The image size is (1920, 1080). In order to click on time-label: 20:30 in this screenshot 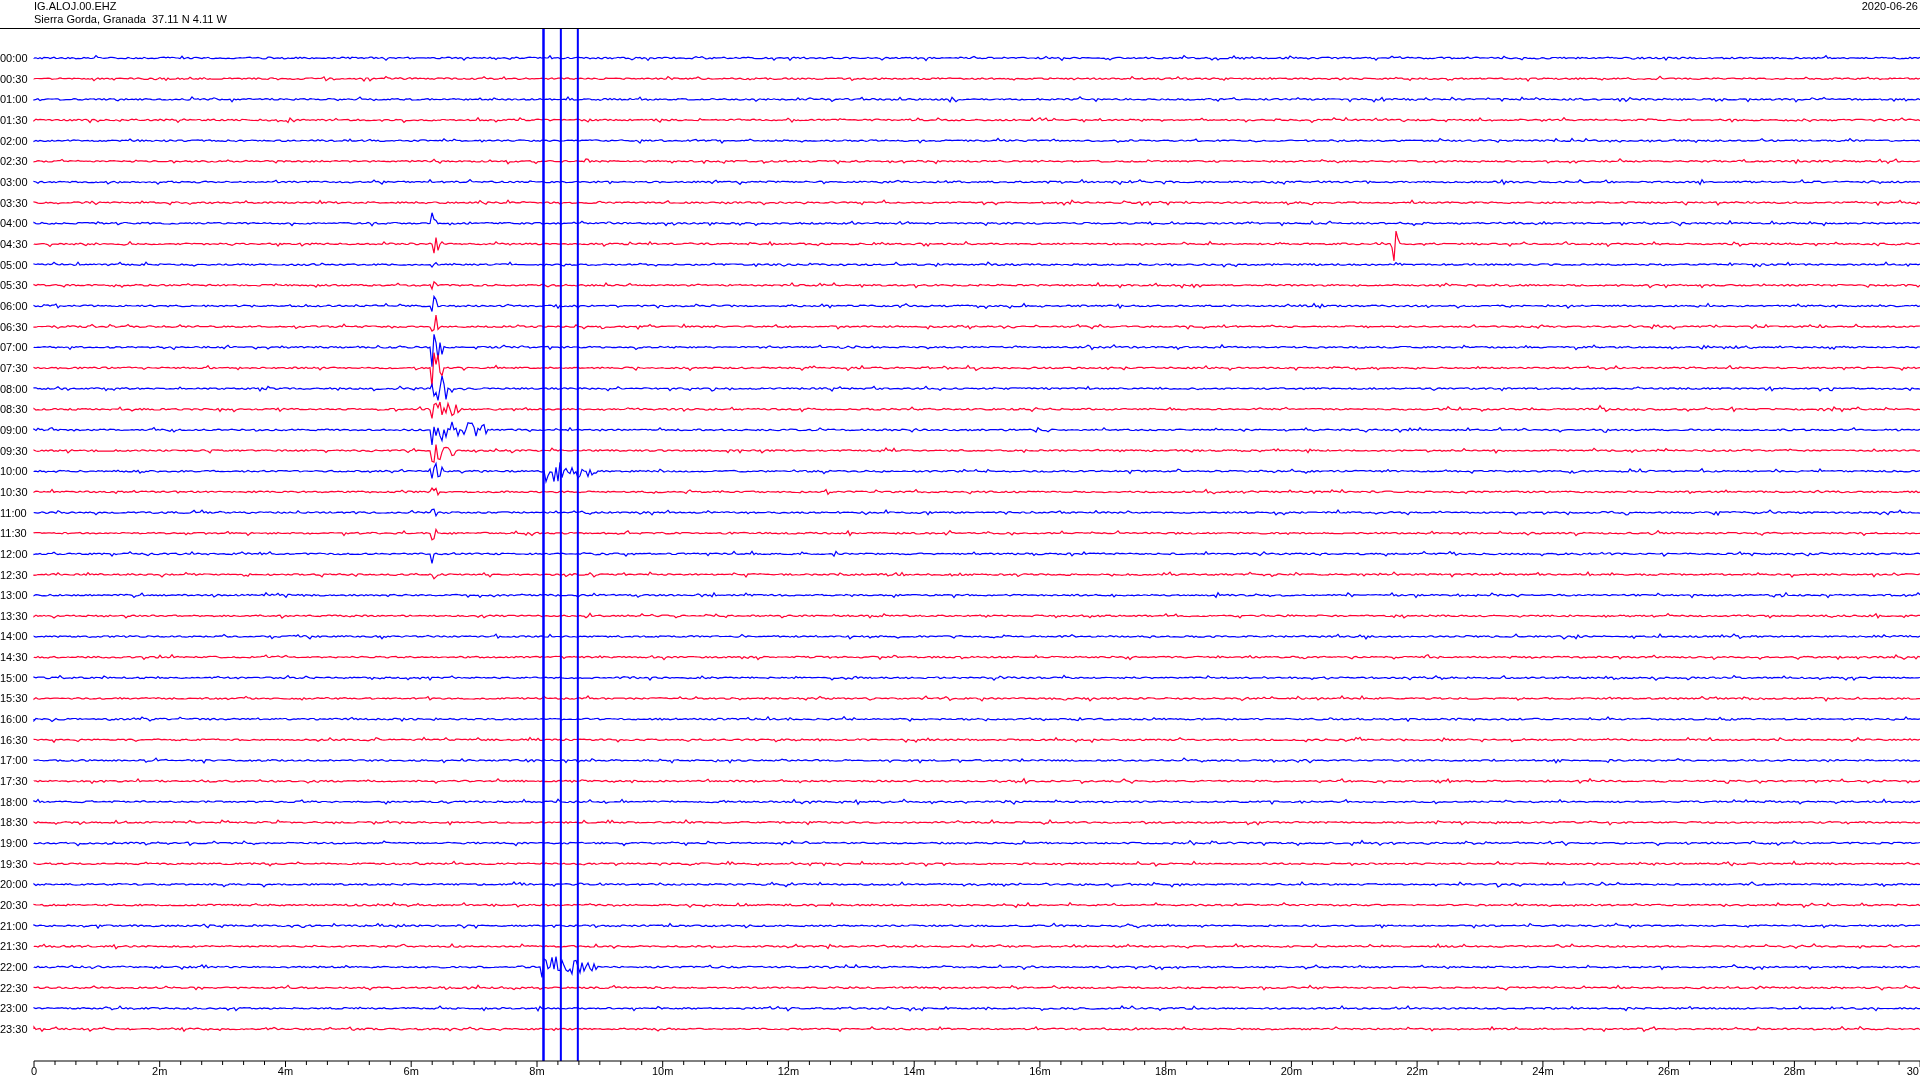, I will do `click(14, 905)`.